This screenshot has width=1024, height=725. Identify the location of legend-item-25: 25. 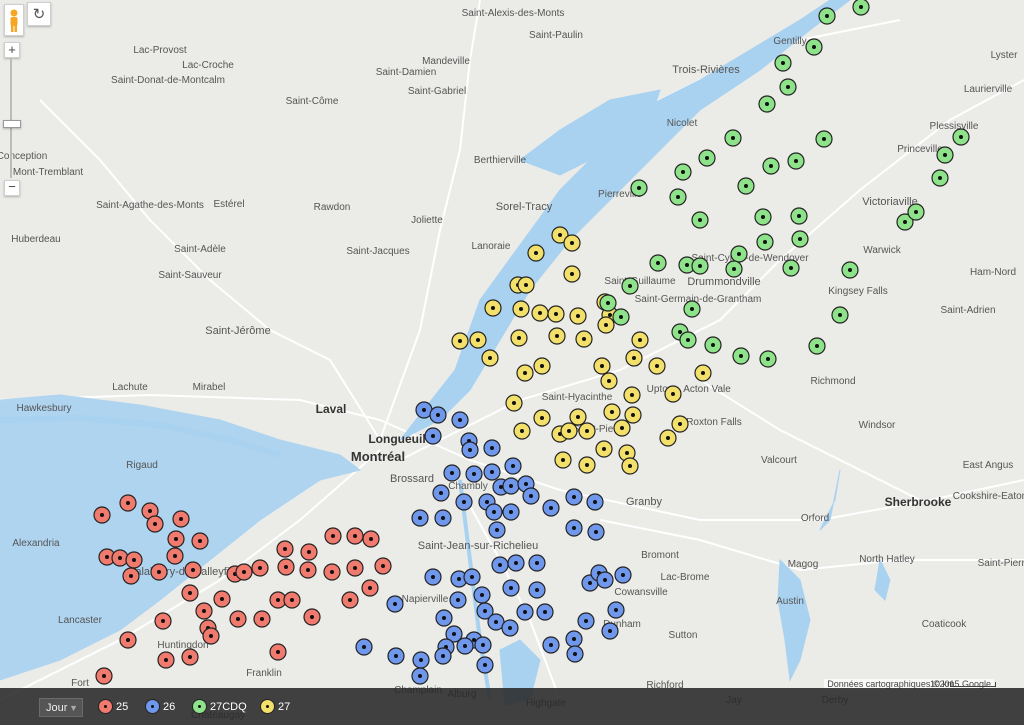
(113, 706).